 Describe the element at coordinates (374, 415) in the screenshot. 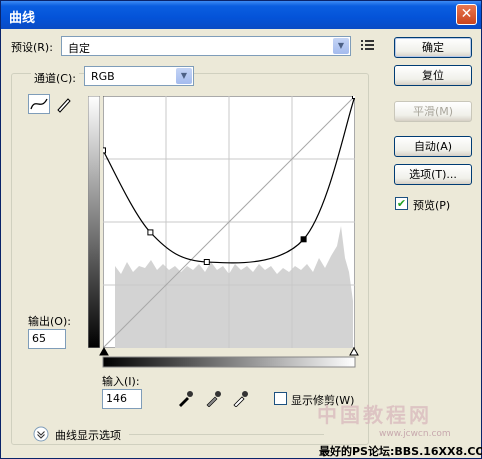

I see `watermark-logo: 中国教程网` at that location.